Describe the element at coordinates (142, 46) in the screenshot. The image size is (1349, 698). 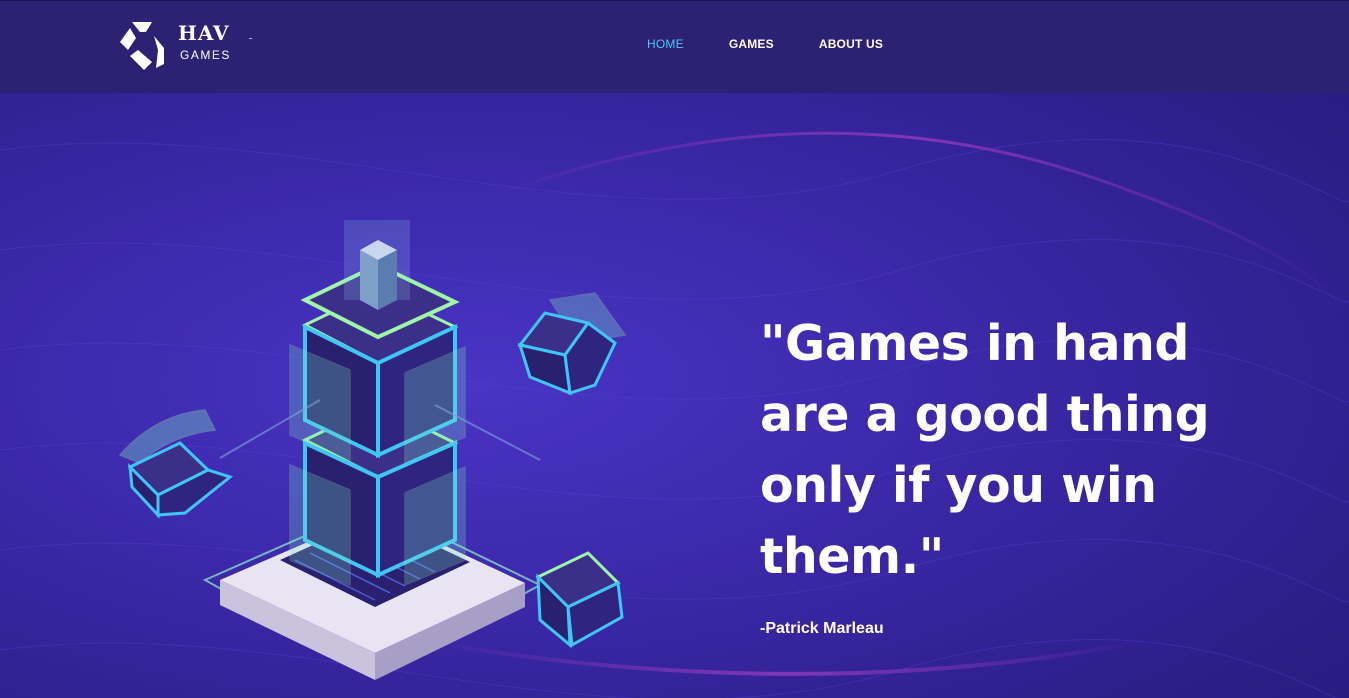
I see `logo-mark-icon` at that location.